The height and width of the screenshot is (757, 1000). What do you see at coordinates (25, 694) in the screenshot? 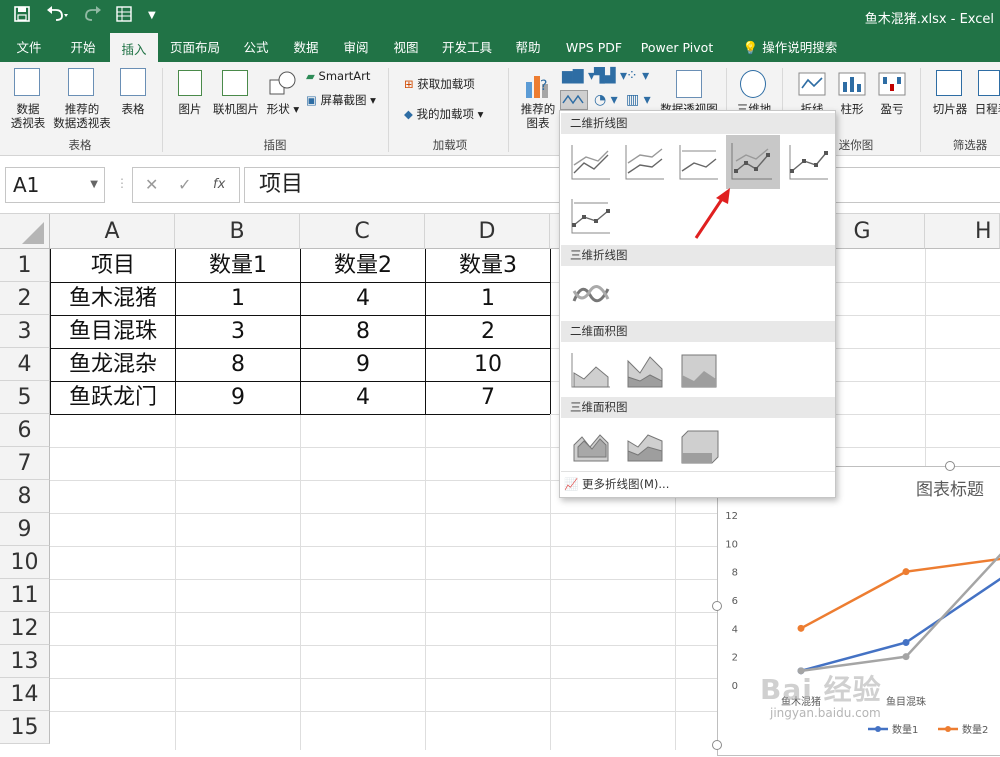
I see `row-header: 14` at bounding box center [25, 694].